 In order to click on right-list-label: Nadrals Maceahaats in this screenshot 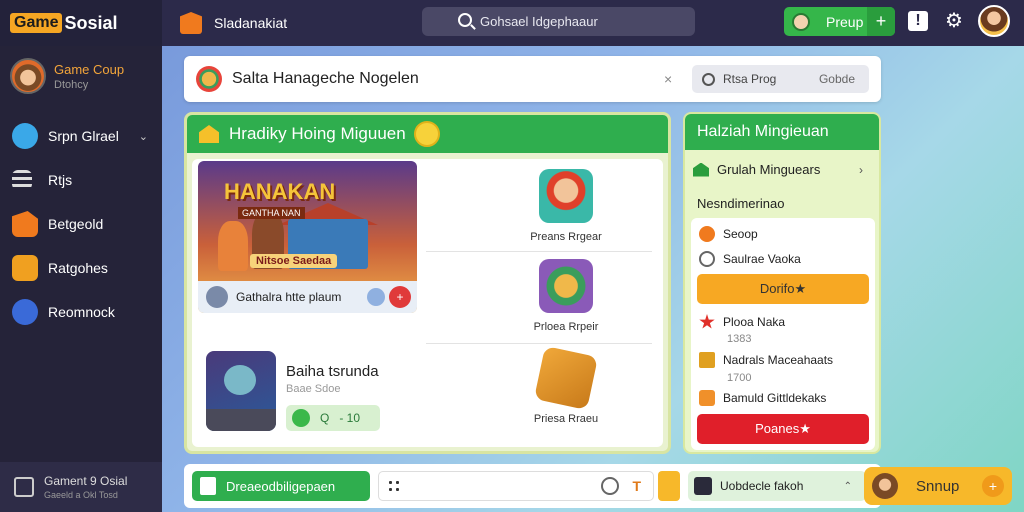, I will do `click(778, 360)`.